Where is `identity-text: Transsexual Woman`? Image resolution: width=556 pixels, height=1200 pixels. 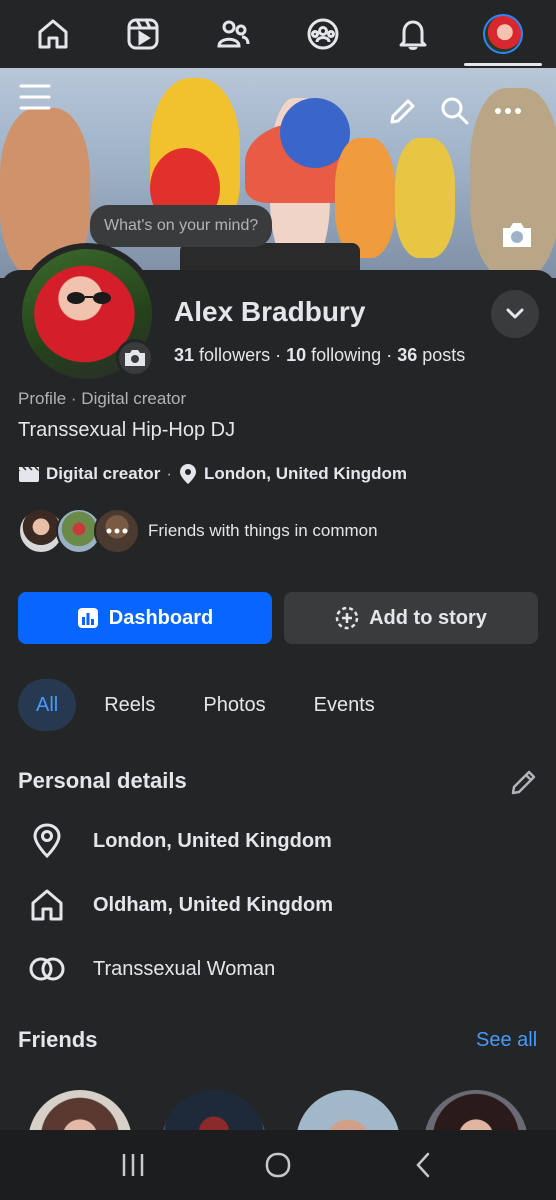 identity-text: Transsexual Woman is located at coordinates (184, 968).